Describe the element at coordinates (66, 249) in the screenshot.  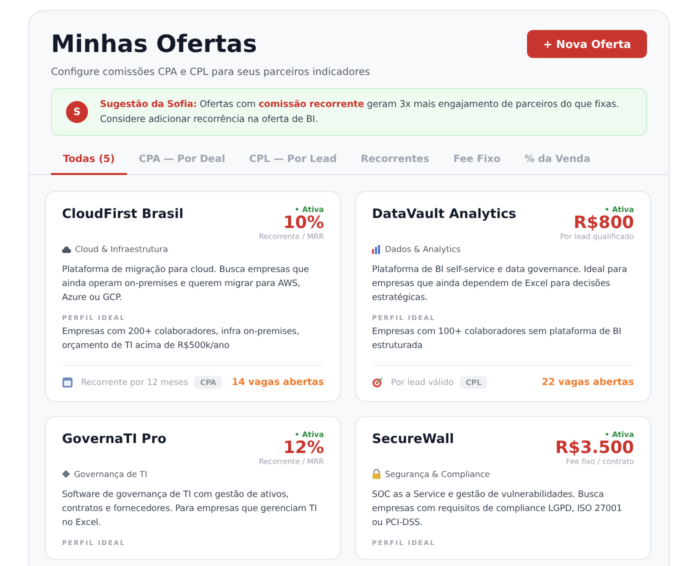
I see `cloud-icon` at that location.